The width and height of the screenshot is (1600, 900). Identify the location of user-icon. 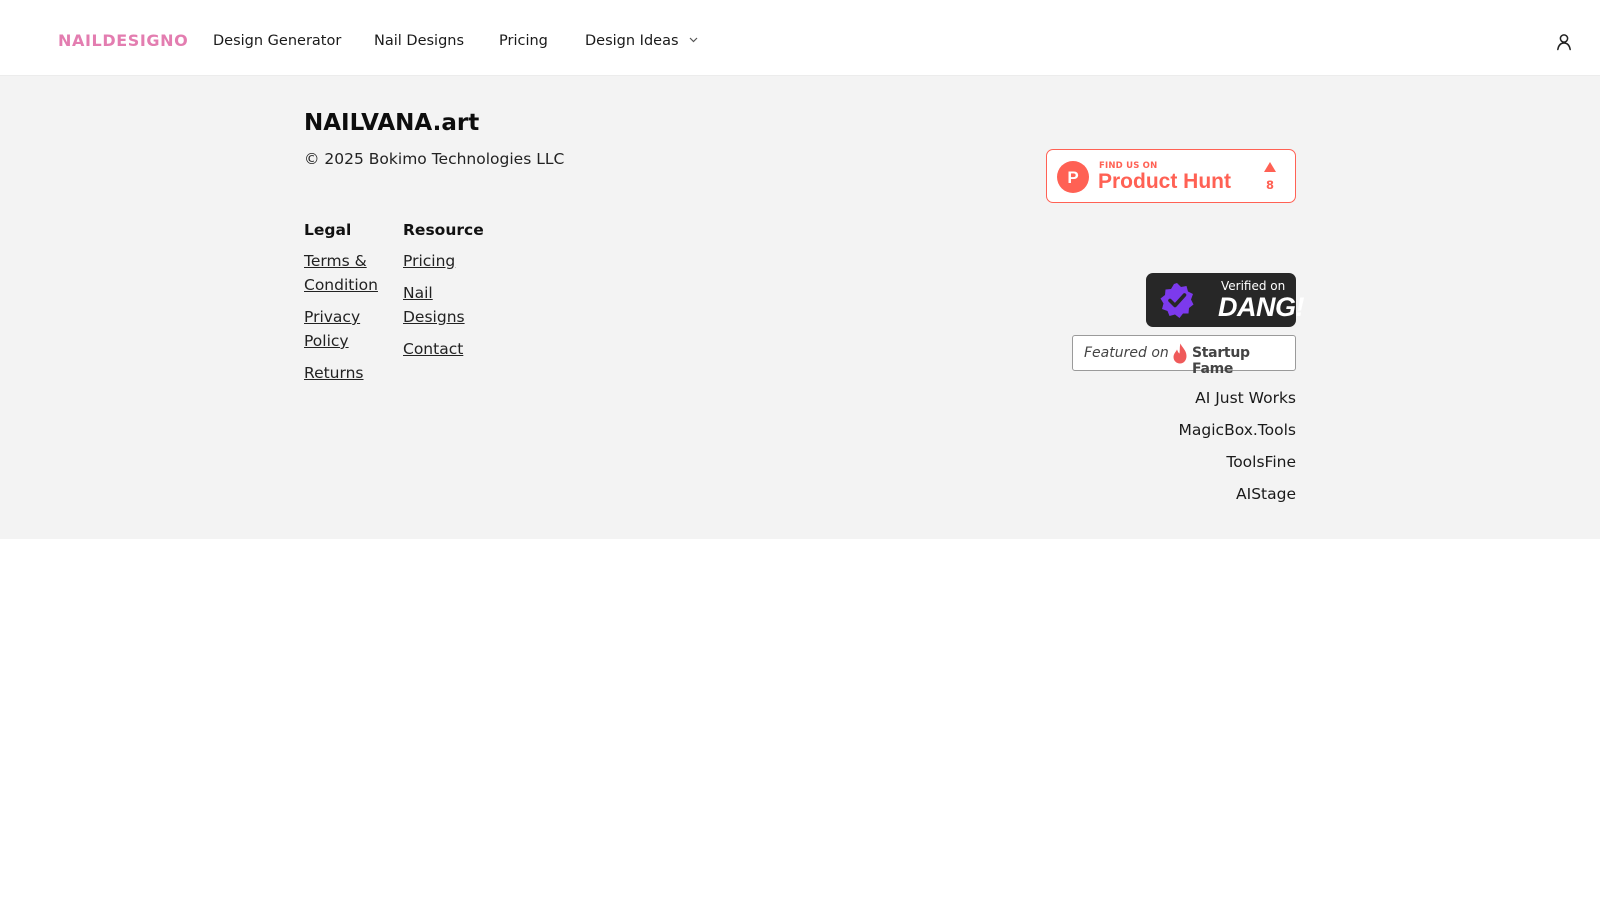
(1564, 42).